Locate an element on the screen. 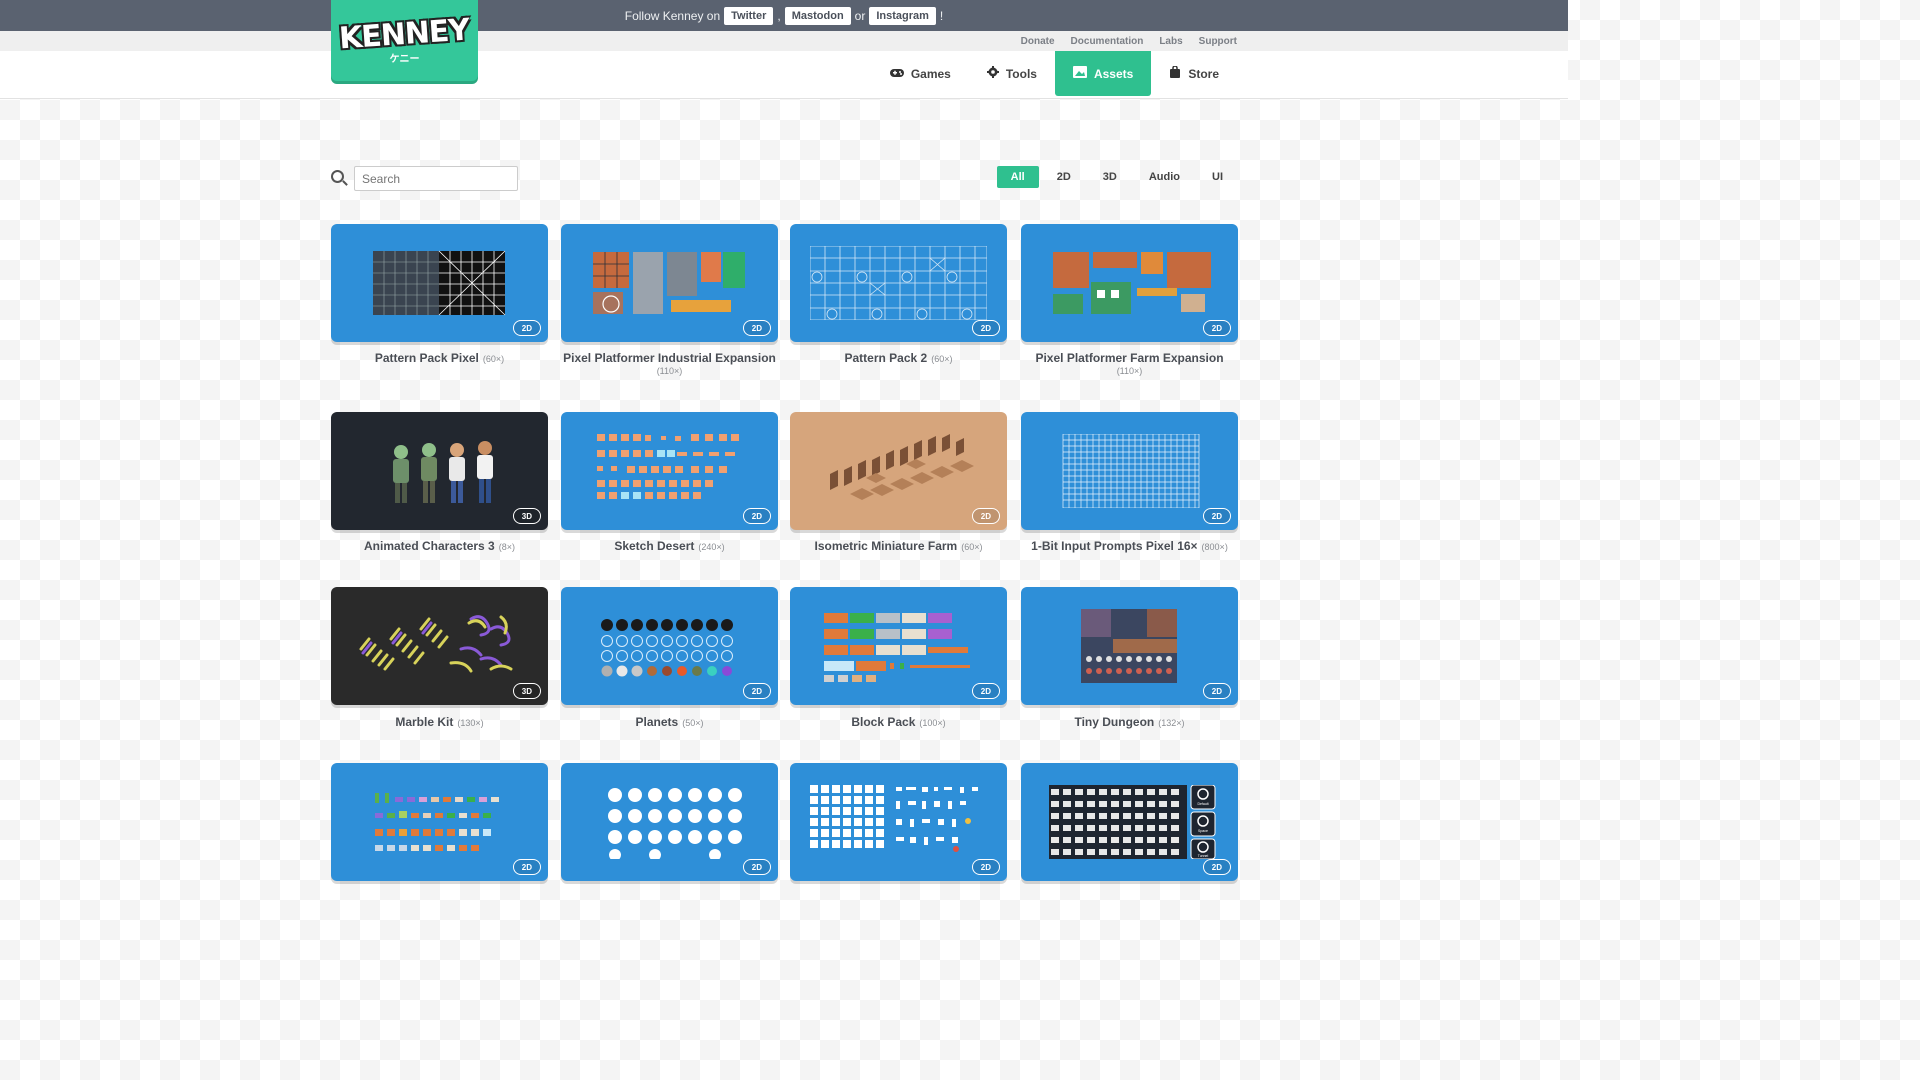 This screenshot has width=1920, height=1080. gear-icon is located at coordinates (992, 73).